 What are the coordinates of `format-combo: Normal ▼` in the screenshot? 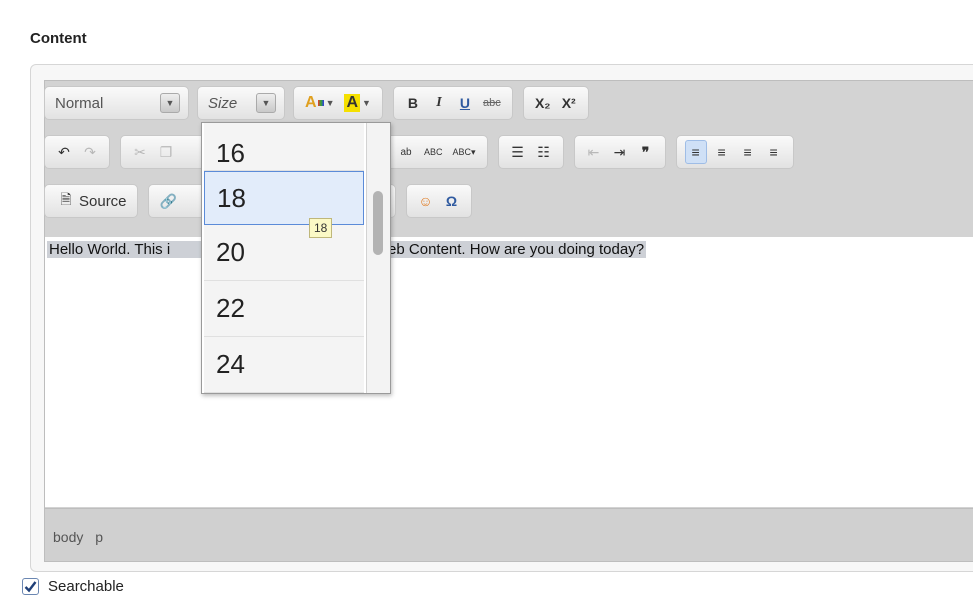 It's located at (116, 103).